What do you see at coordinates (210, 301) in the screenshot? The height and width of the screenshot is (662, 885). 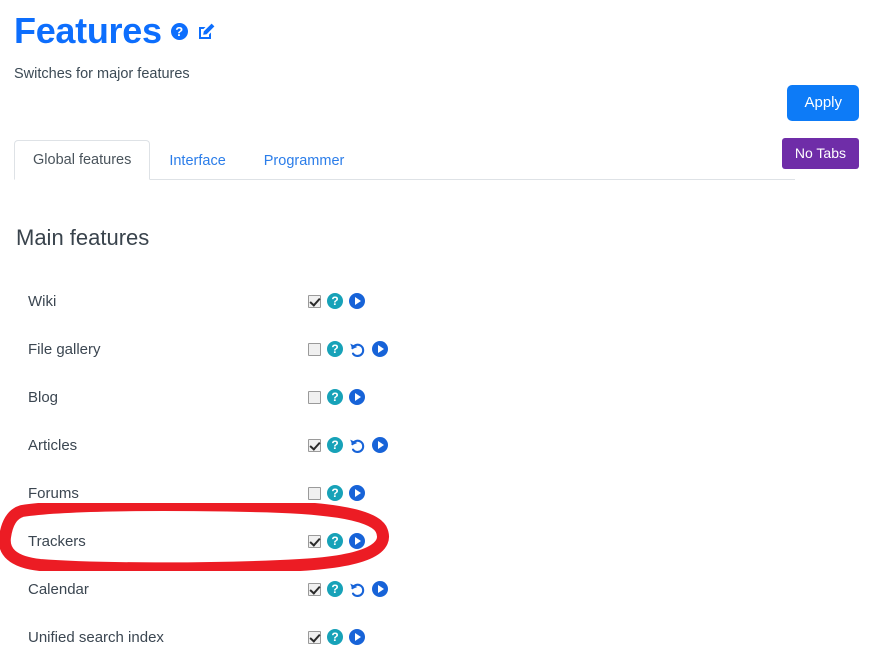 I see `feature-row-wiki: Wiki ?` at bounding box center [210, 301].